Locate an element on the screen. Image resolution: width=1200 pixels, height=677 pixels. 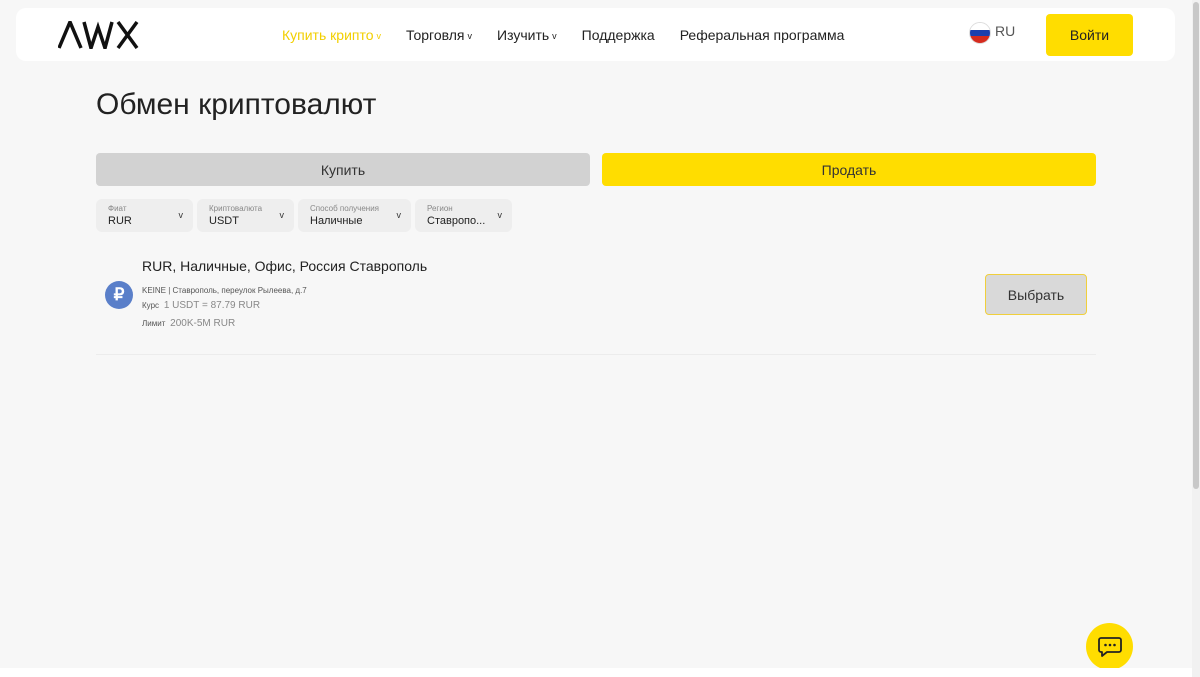
nav-item-label: Купить крипто is located at coordinates (328, 34).